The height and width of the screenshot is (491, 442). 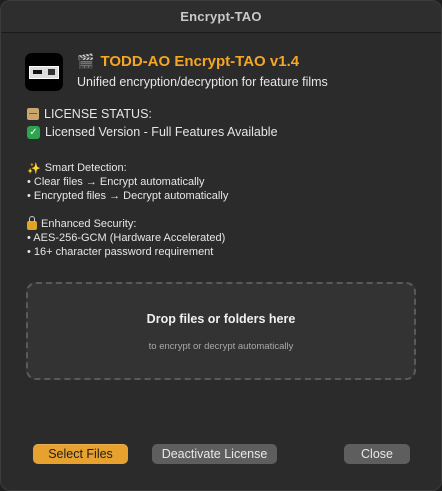 I want to click on list-item: • AES-256-GCM (Hardware Accelerated), so click(x=126, y=238).